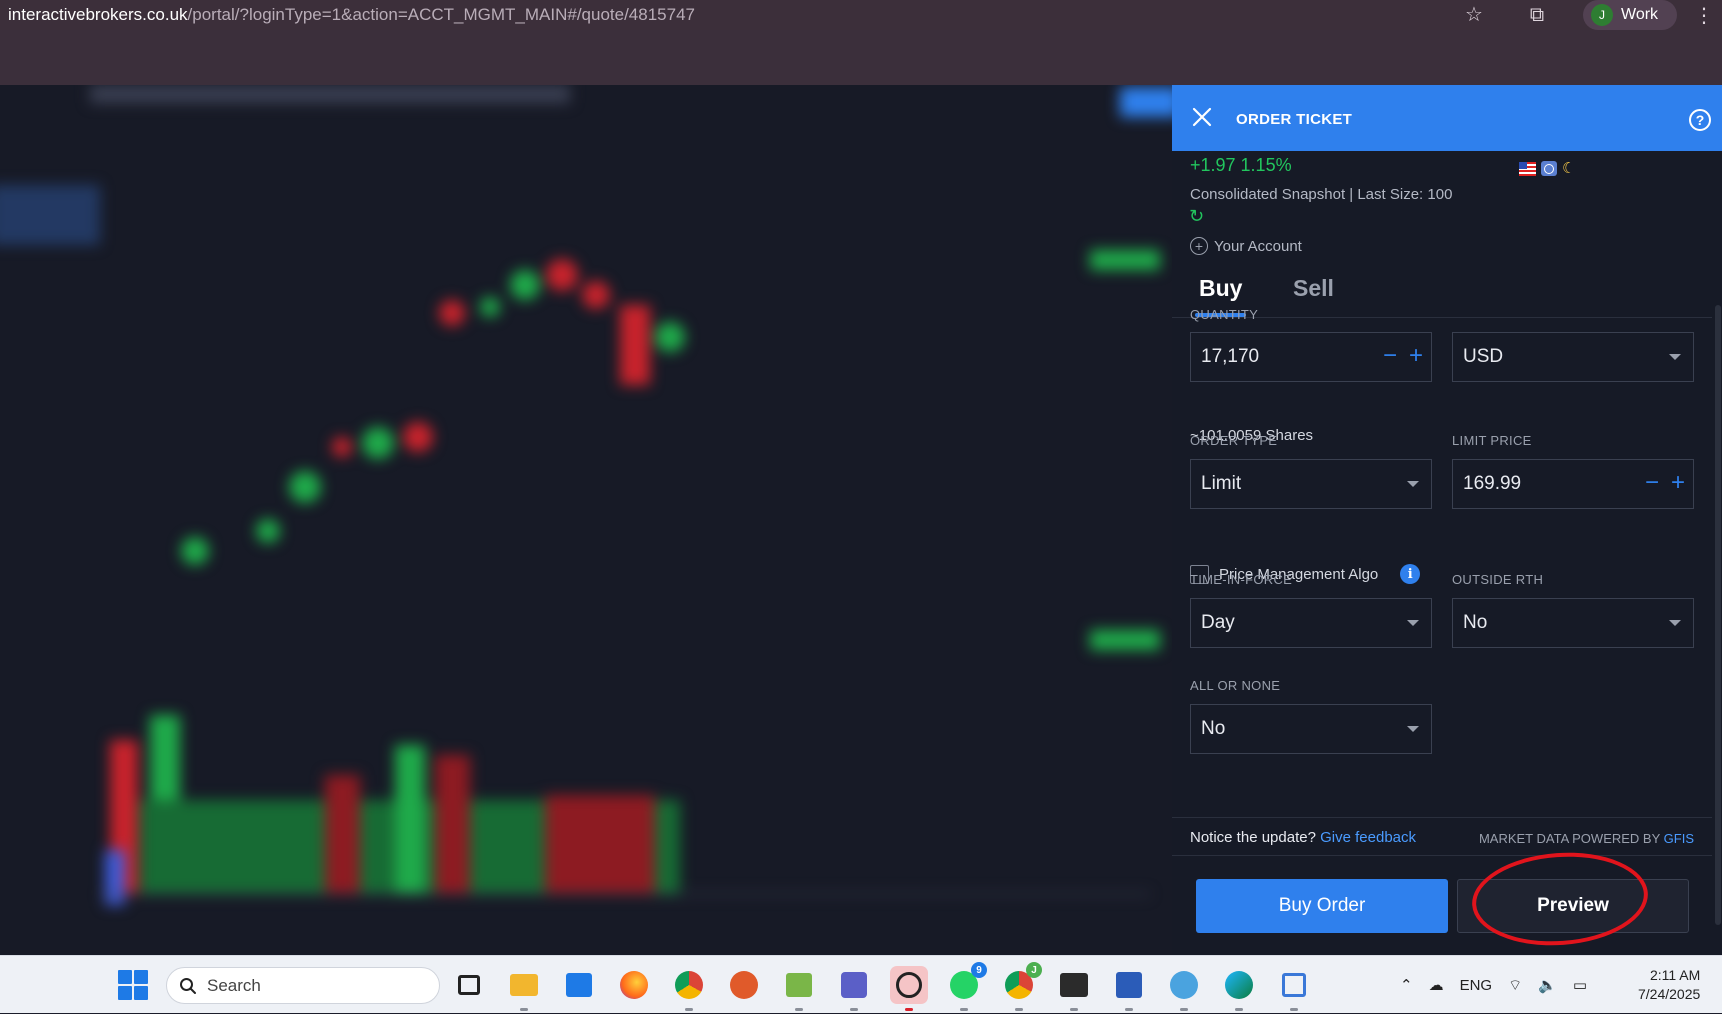 The width and height of the screenshot is (1722, 1014). What do you see at coordinates (689, 988) in the screenshot?
I see `chrome-icon` at bounding box center [689, 988].